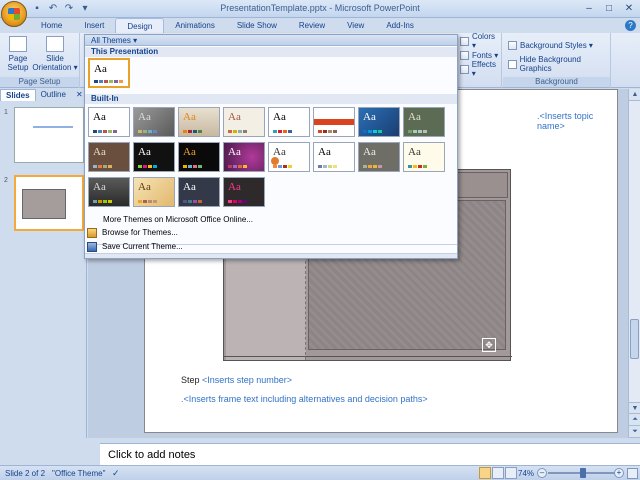  Describe the element at coordinates (485, 473) in the screenshot. I see `normal-view-button` at that location.